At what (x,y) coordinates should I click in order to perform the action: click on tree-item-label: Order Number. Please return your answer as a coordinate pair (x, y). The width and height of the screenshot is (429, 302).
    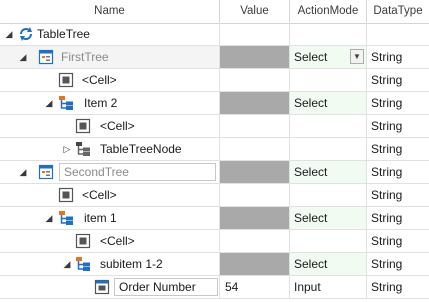
    Looking at the image, I should click on (166, 287).